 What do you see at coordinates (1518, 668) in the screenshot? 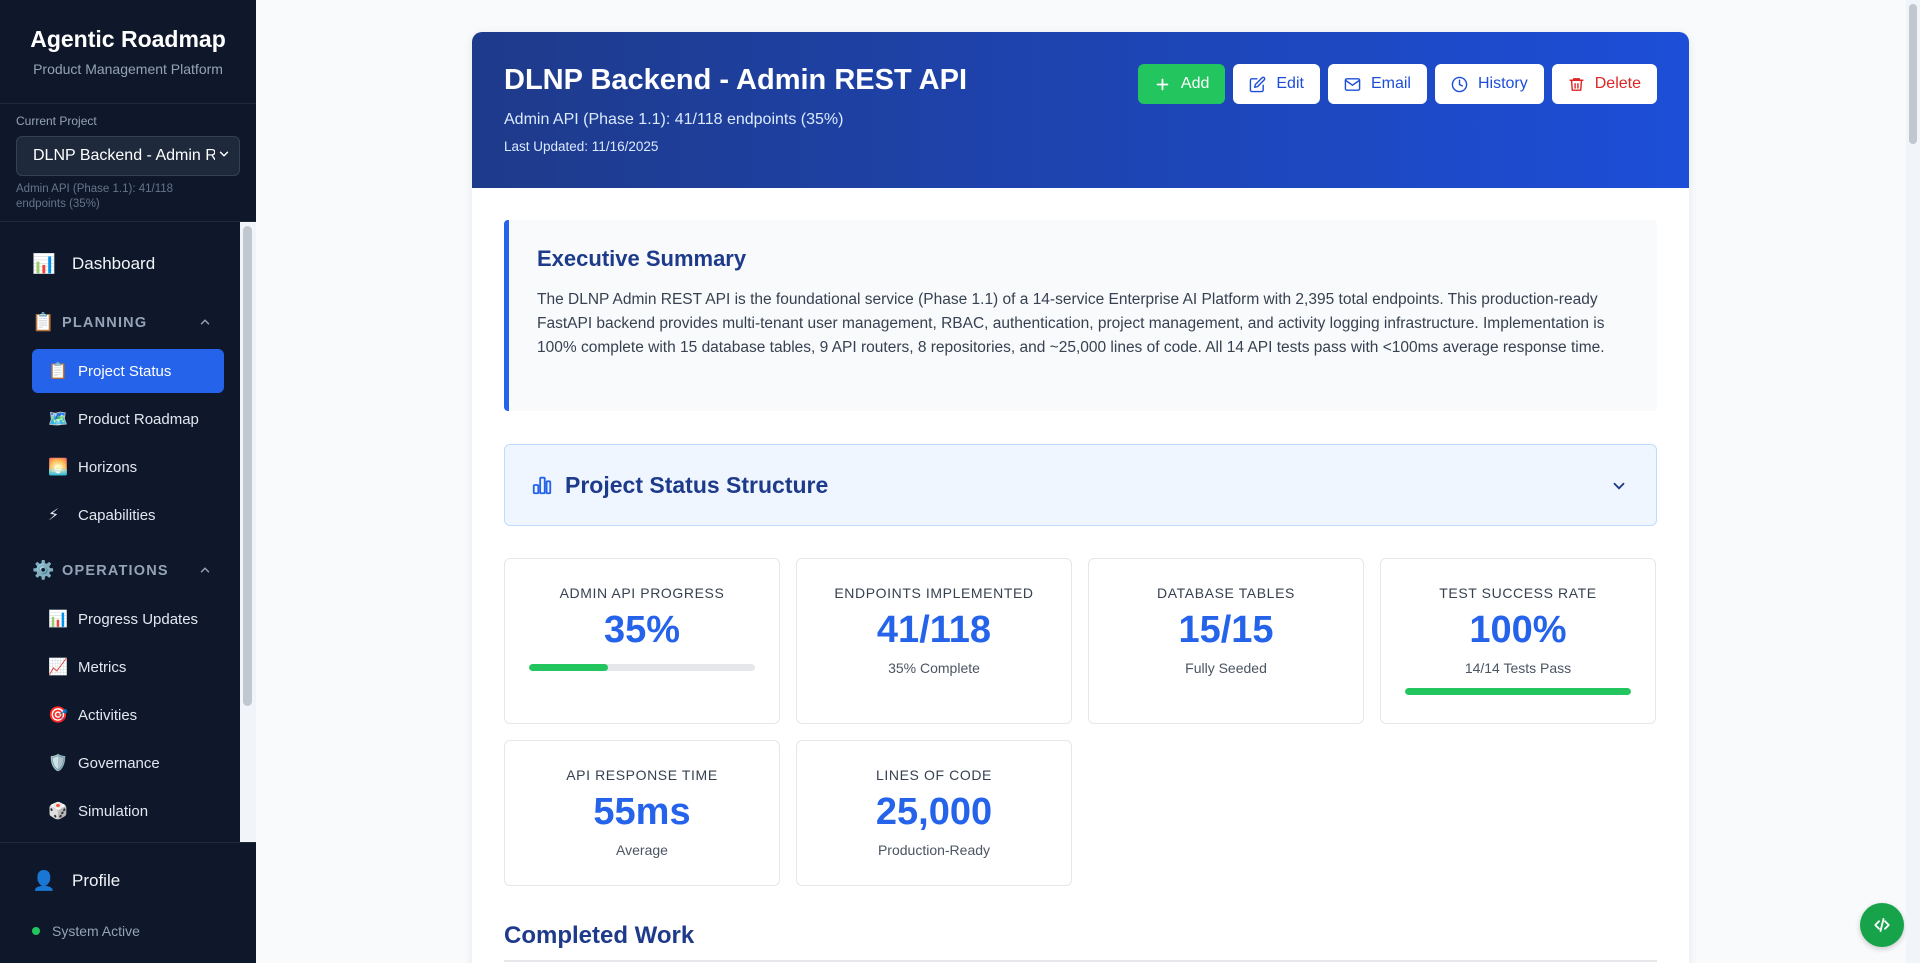
I see `metric-subtext: 14/14 Tests Pass` at bounding box center [1518, 668].